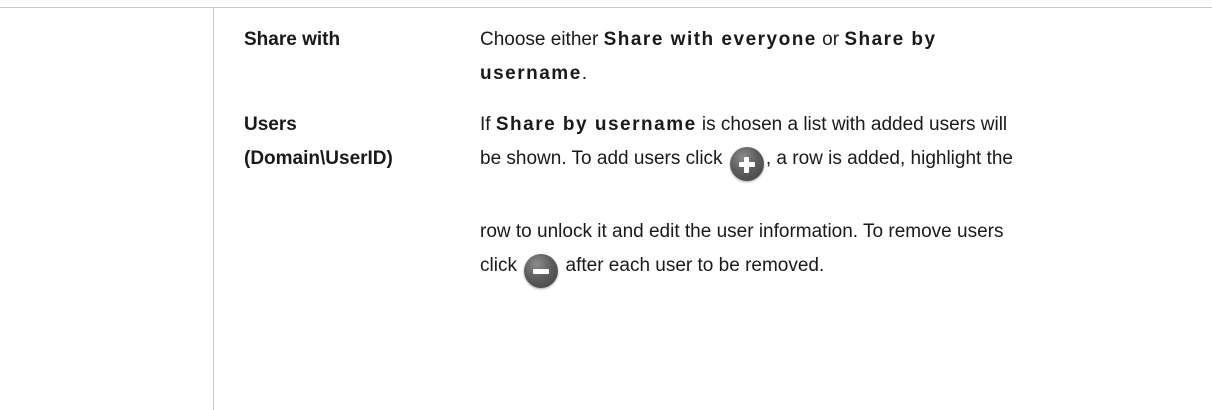 Image resolution: width=1212 pixels, height=410 pixels. I want to click on text: or, so click(830, 39).